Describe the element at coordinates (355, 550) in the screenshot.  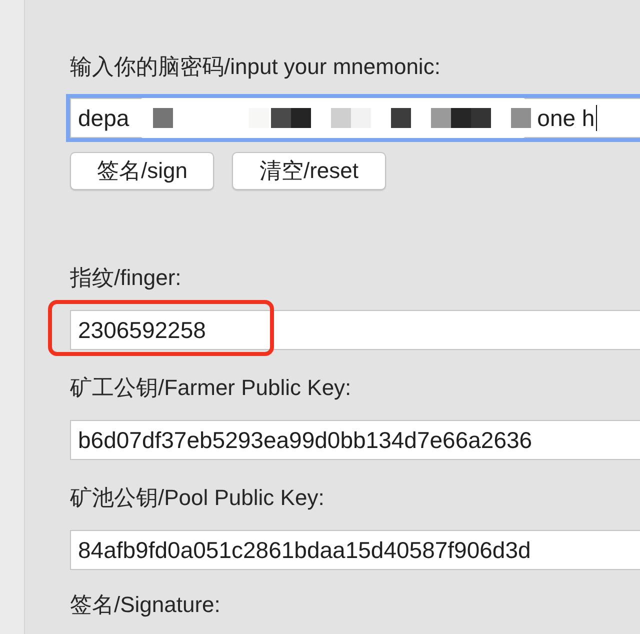
I see `text-field: 84afb9fd0a051c2861bdaa15d40587f906d3d` at that location.